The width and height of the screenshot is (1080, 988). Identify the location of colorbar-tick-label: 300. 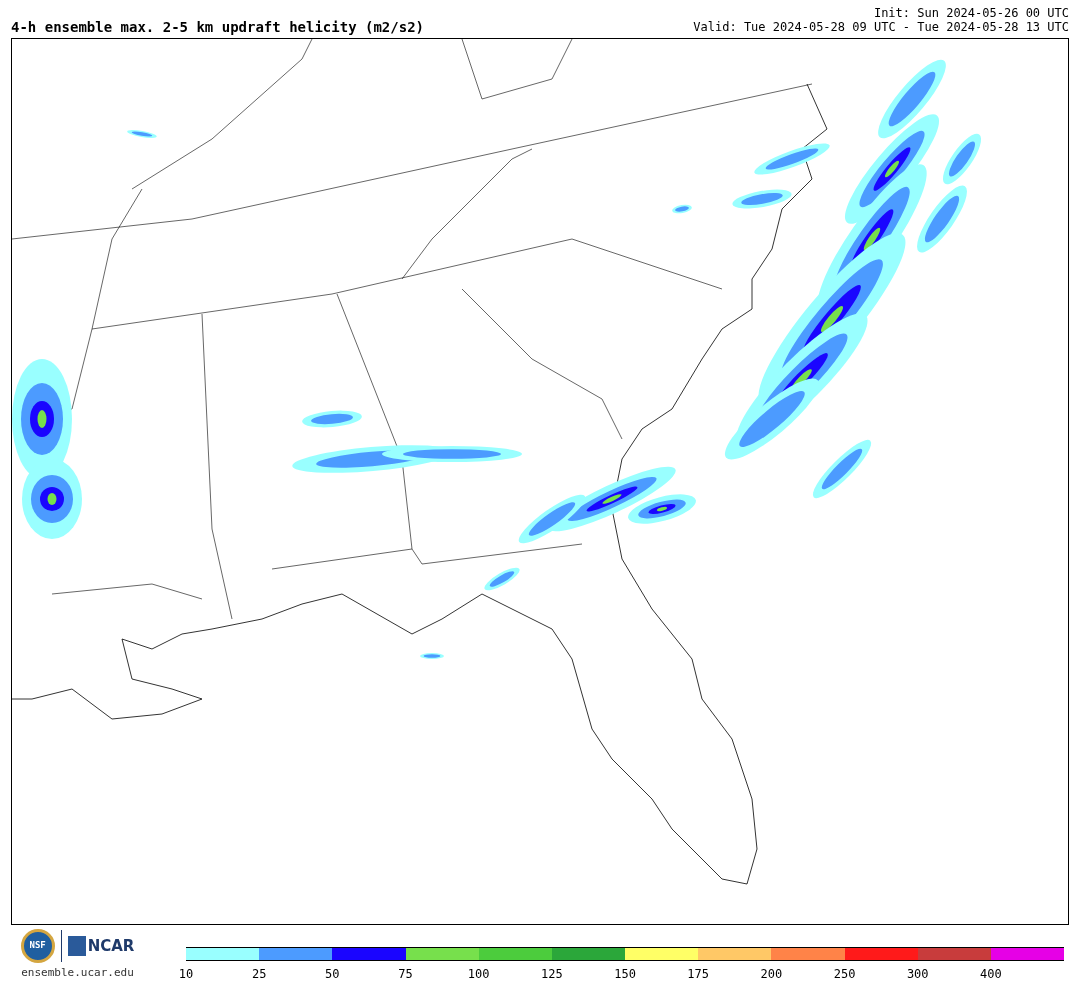
(917, 974).